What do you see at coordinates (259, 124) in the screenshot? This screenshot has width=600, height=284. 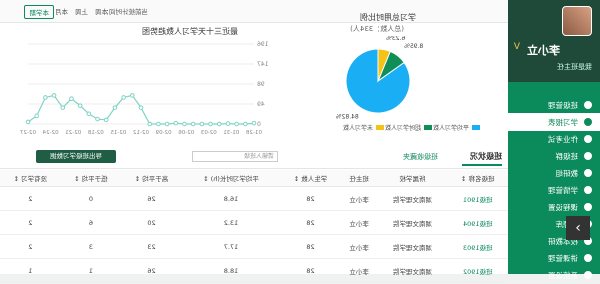 I see `y-tick-label: 0` at bounding box center [259, 124].